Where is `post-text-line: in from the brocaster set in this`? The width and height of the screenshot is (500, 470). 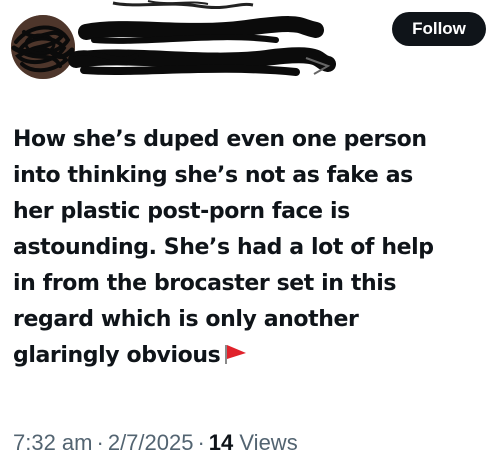 post-text-line: in from the brocaster set in this is located at coordinates (205, 283).